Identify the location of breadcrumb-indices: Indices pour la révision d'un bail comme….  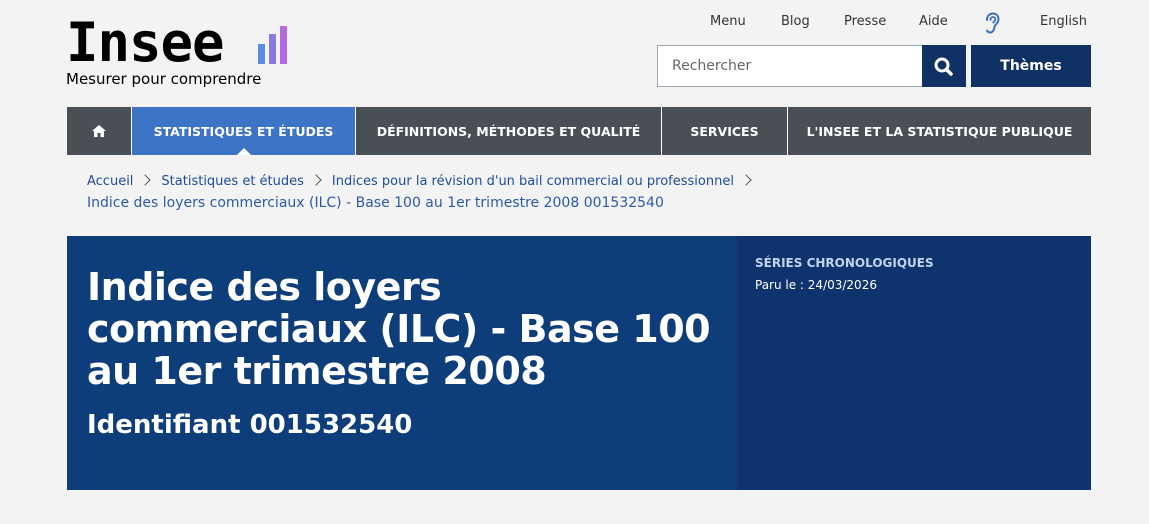
(533, 181).